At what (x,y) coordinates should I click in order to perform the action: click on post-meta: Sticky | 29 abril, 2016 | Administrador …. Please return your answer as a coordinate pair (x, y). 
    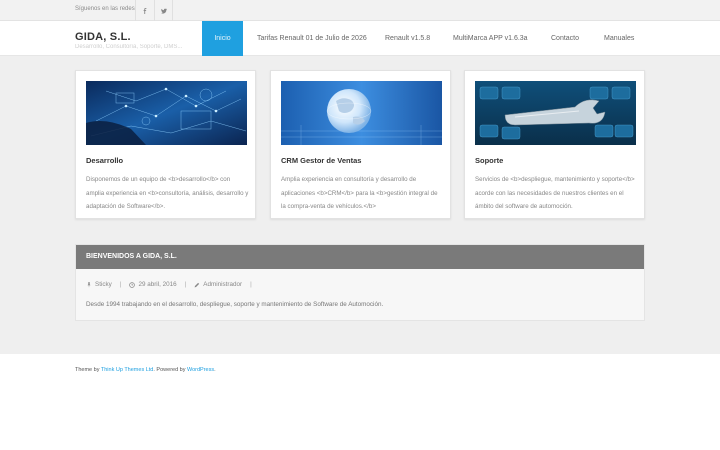
    Looking at the image, I should click on (173, 284).